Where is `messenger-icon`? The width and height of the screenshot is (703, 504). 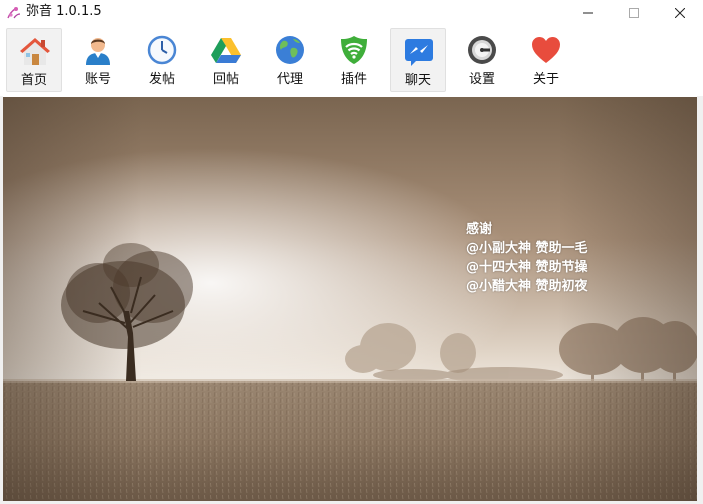 messenger-icon is located at coordinates (419, 52).